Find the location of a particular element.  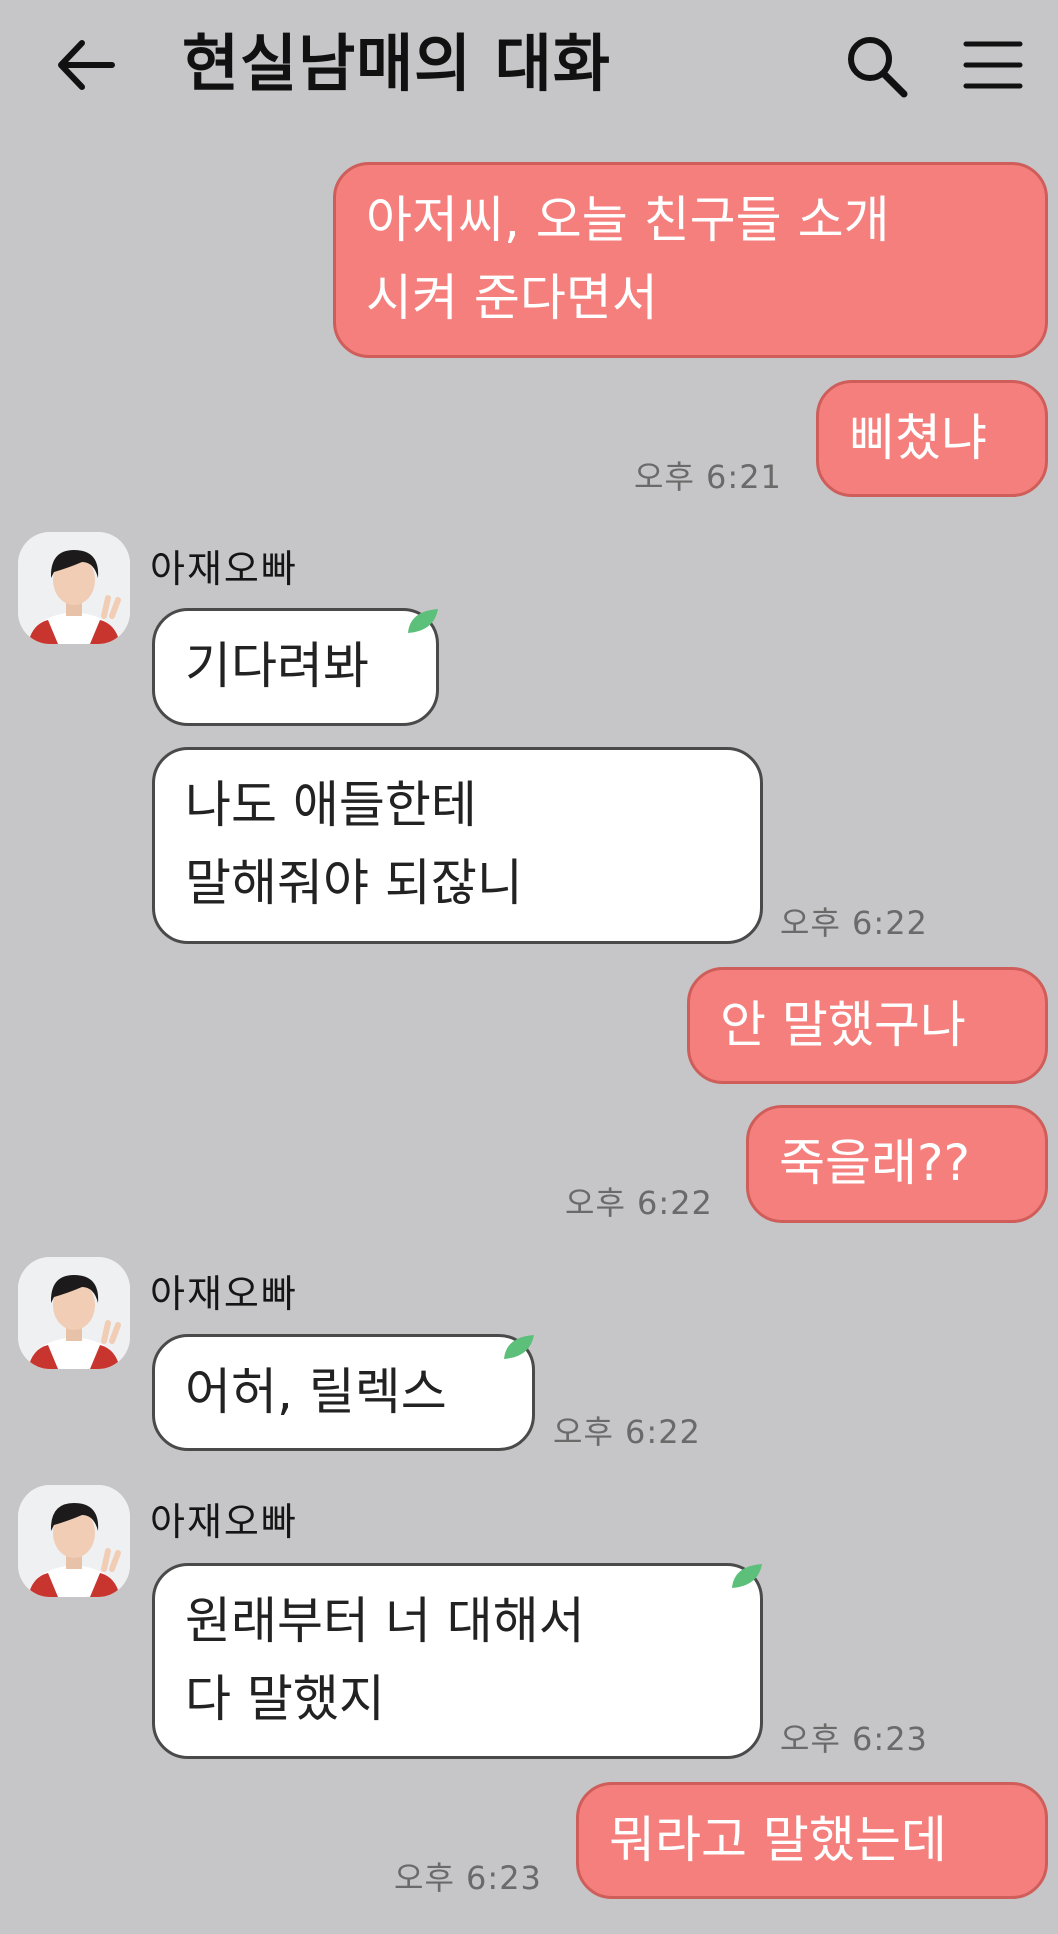

my-message-bubble: 죽을래?? is located at coordinates (897, 1164).